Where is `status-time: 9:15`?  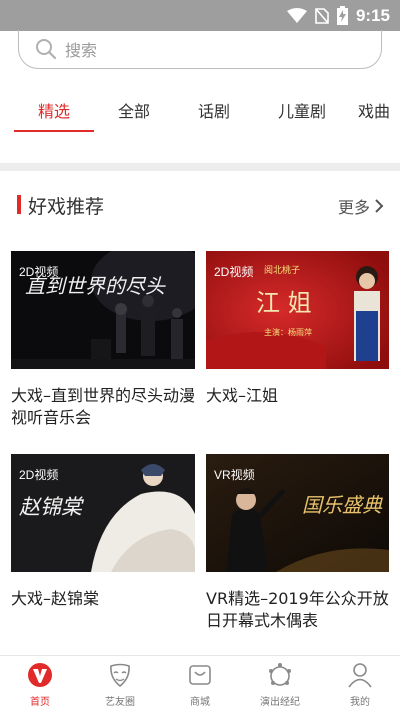 status-time: 9:15 is located at coordinates (372, 15).